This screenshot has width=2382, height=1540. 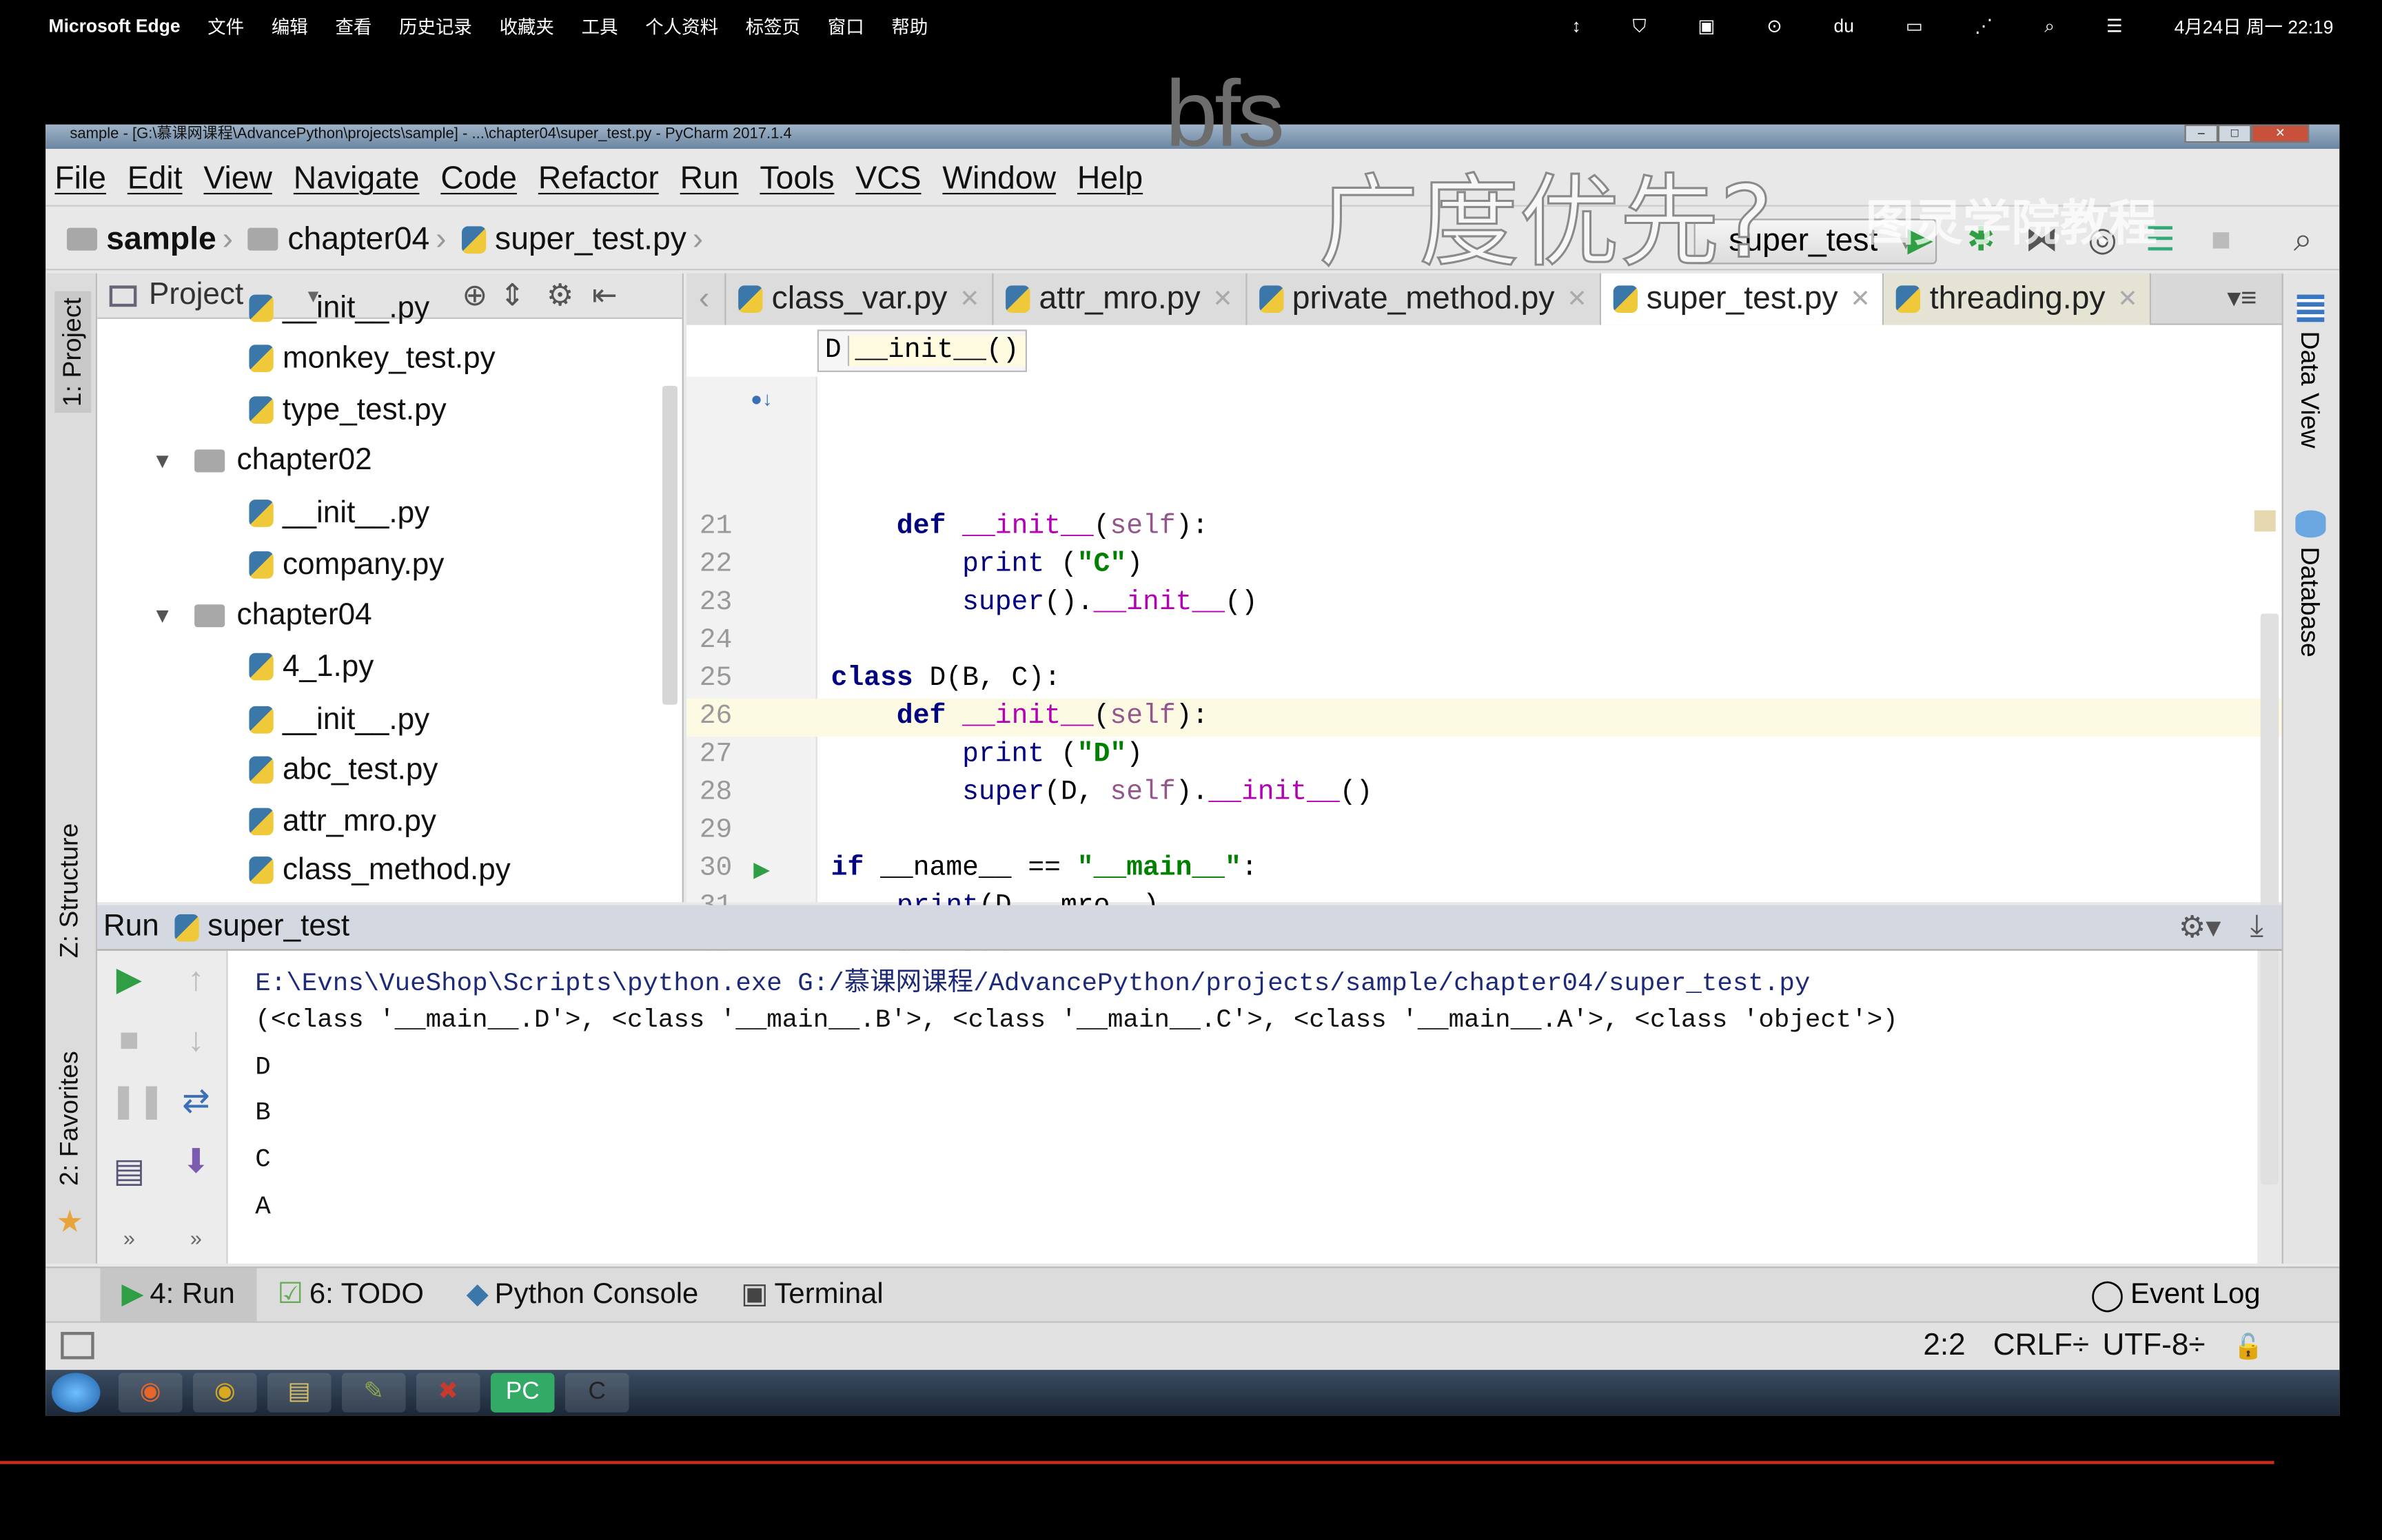 What do you see at coordinates (196, 979) in the screenshot?
I see `up-arrow-icon: ↑` at bounding box center [196, 979].